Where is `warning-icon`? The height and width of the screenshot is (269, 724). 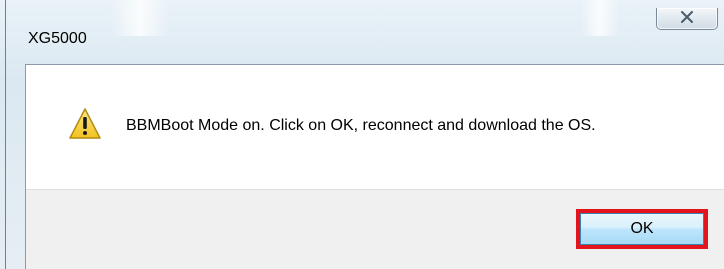 warning-icon is located at coordinates (85, 124).